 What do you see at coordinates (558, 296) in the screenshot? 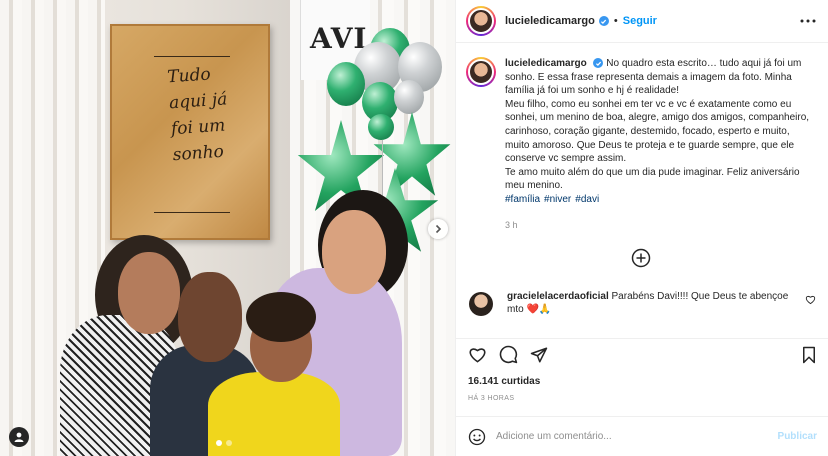
I see `commenter-username: gracielelacerdaoficial` at bounding box center [558, 296].